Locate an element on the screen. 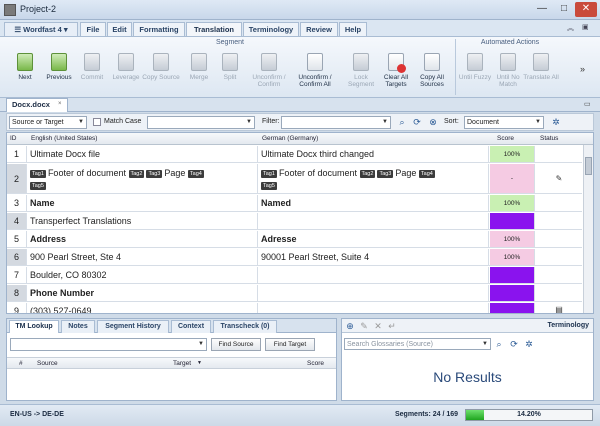  commit-button: Commit is located at coordinates (92, 74).